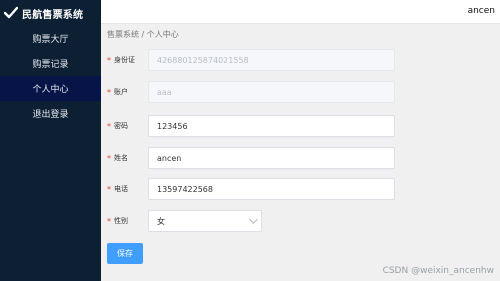 The image size is (500, 281). I want to click on sidebar-item-label: 购票大厅, so click(50, 40).